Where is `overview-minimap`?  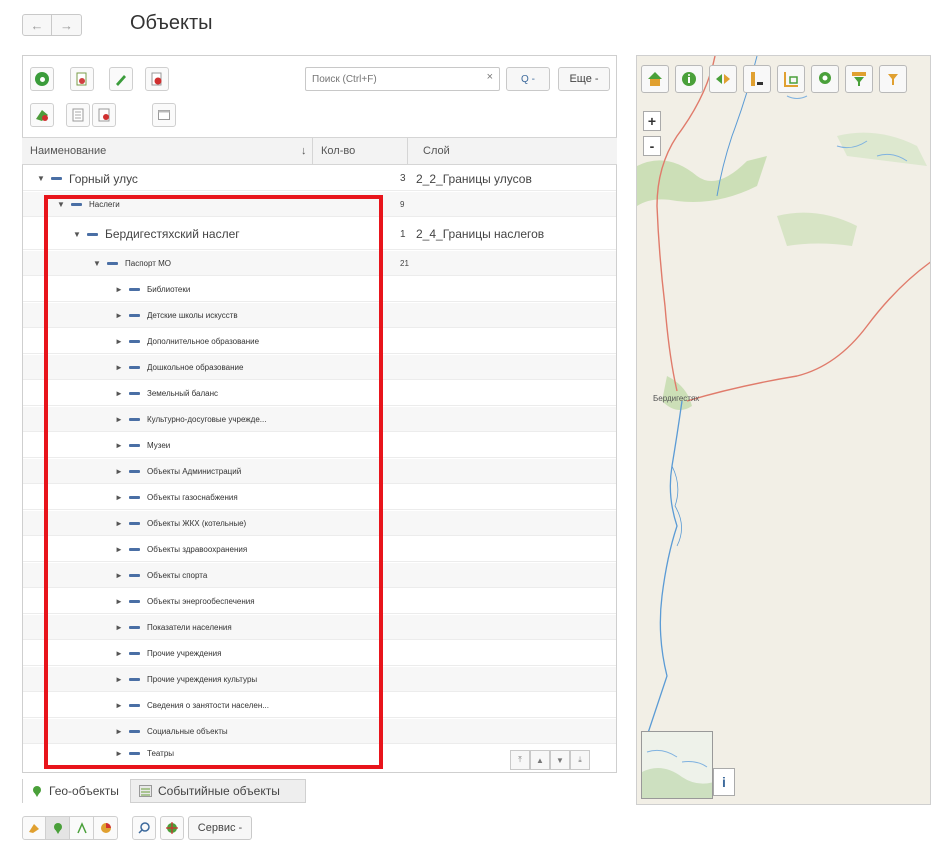 overview-minimap is located at coordinates (677, 765).